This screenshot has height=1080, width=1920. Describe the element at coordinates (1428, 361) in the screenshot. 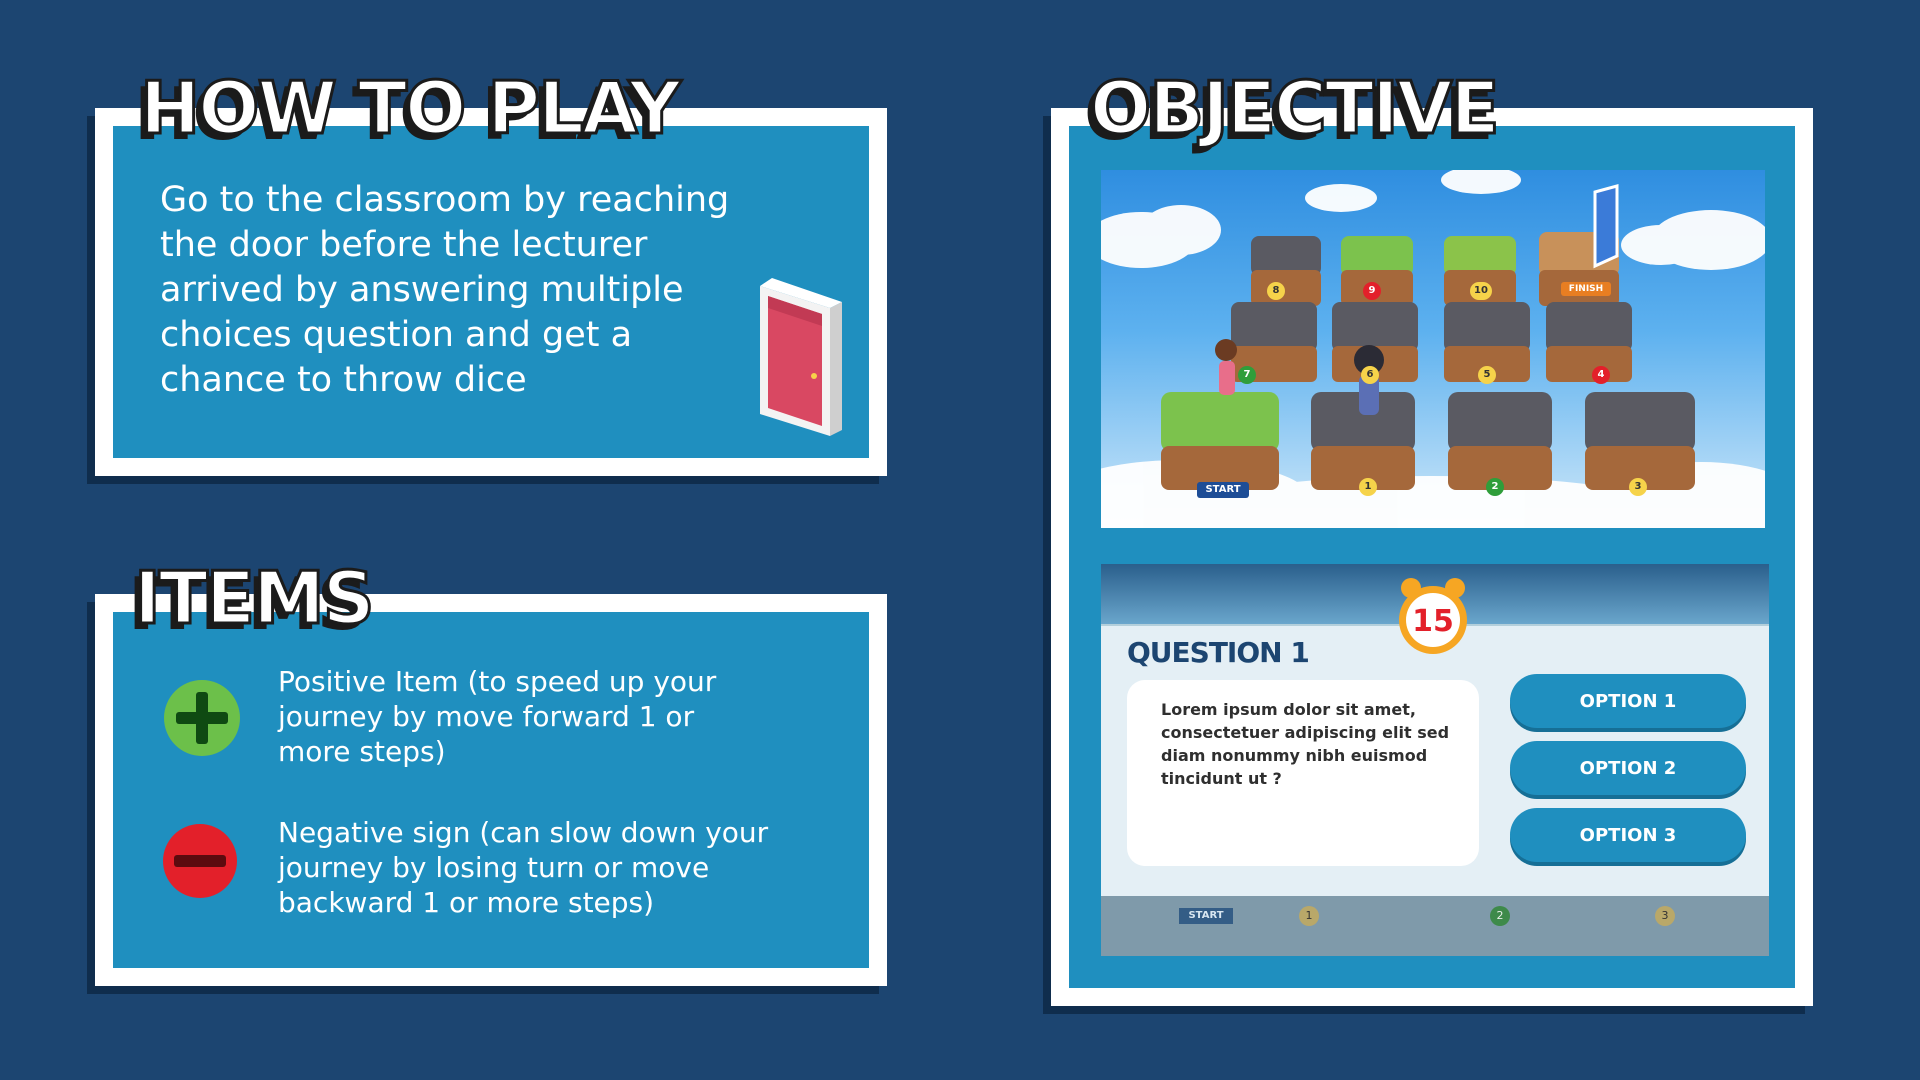

I see `board-tiles` at that location.